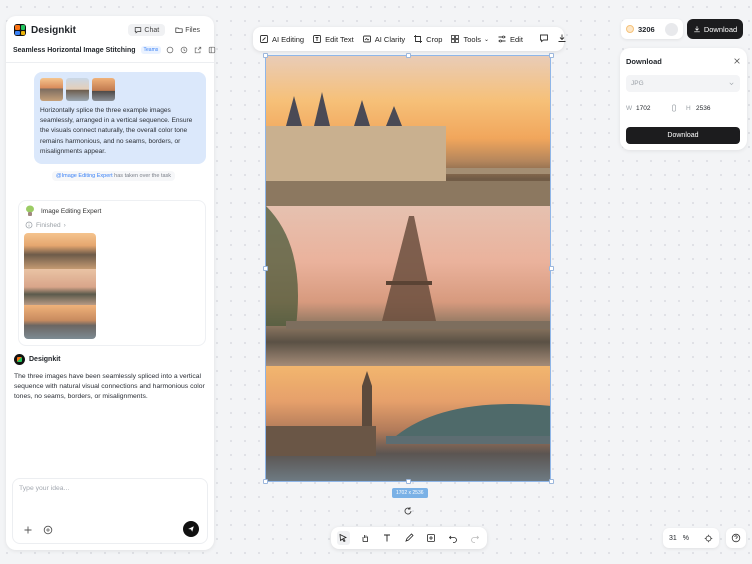 Image resolution: width=752 pixels, height=564 pixels. What do you see at coordinates (110, 62) in the screenshot?
I see `header-divider` at bounding box center [110, 62].